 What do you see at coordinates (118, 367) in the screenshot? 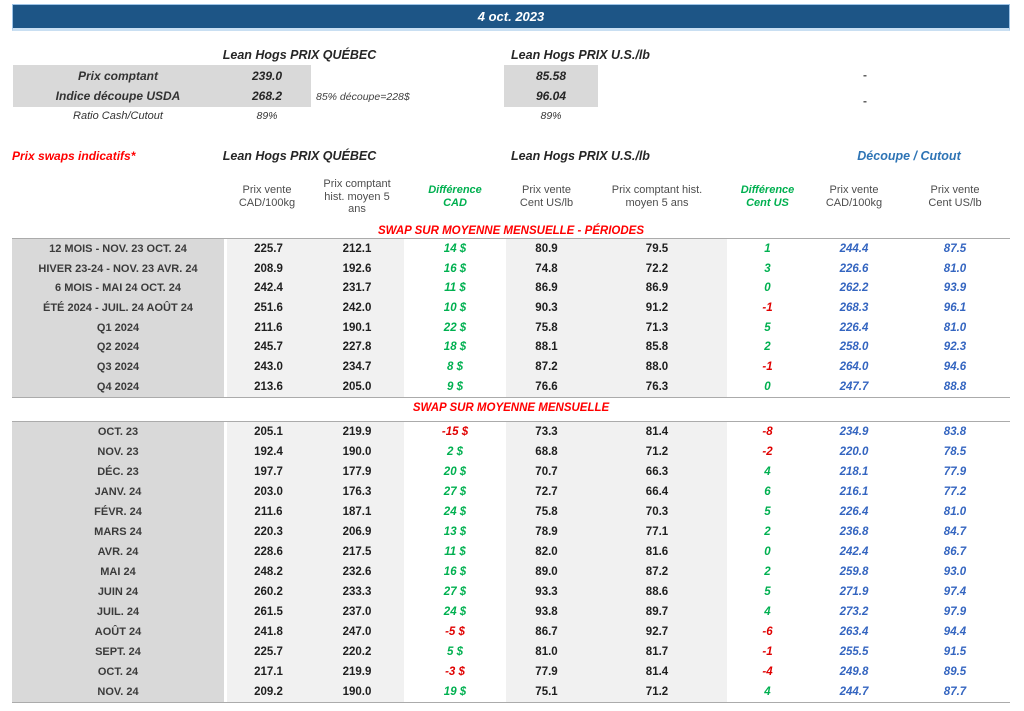
I see `row-label: Q3 2024` at bounding box center [118, 367].